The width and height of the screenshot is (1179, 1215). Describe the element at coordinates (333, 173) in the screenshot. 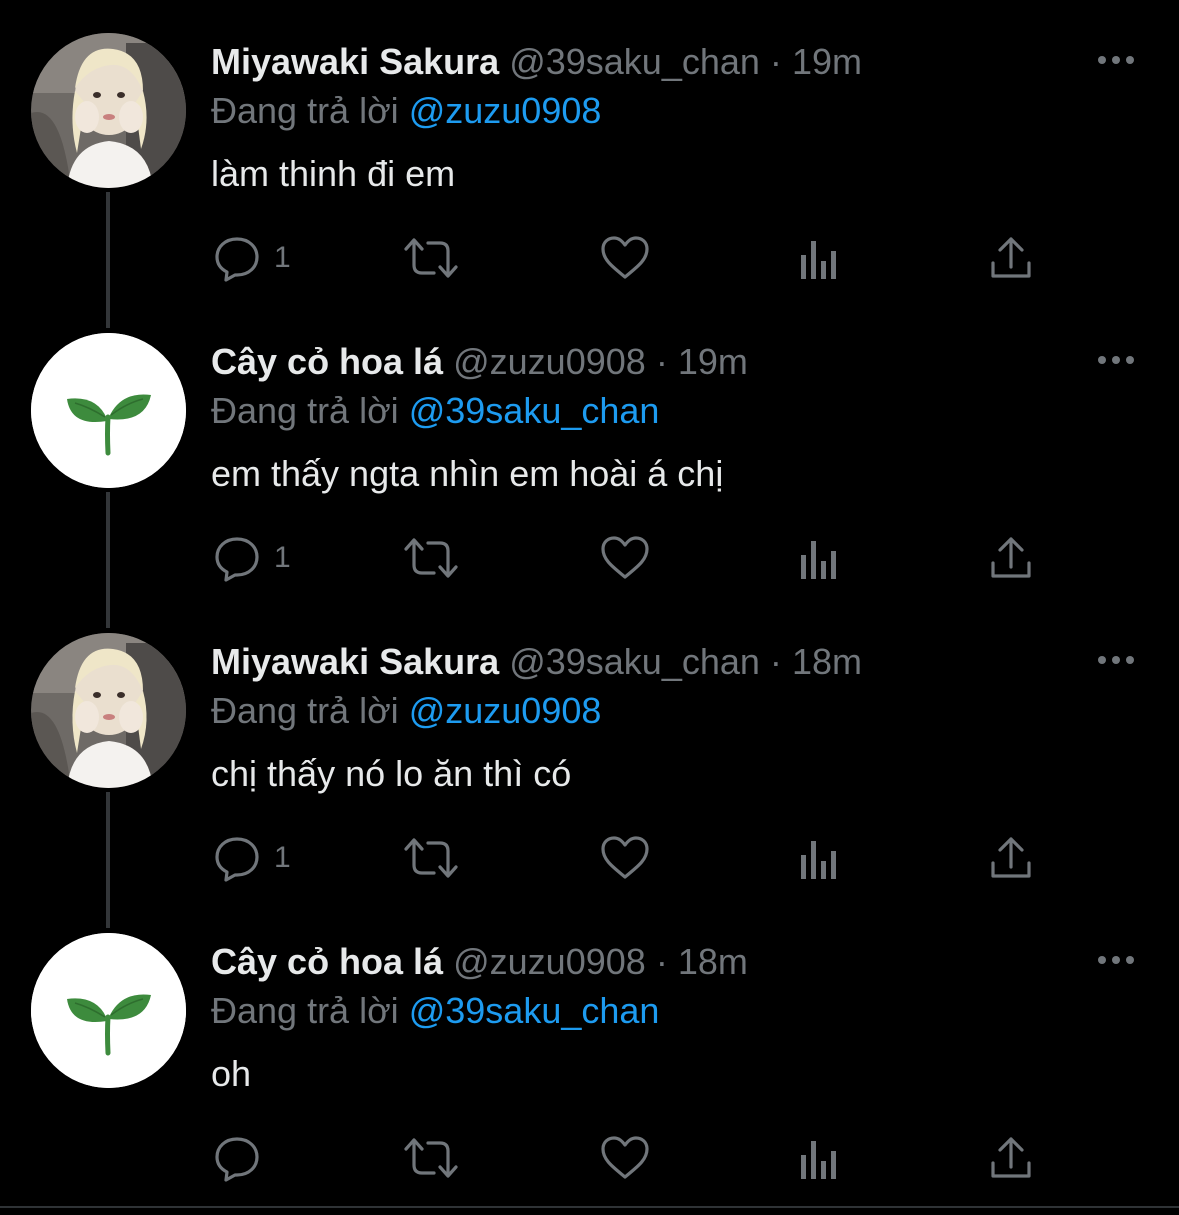

I see `tweet-text: làm thinh đi em` at that location.